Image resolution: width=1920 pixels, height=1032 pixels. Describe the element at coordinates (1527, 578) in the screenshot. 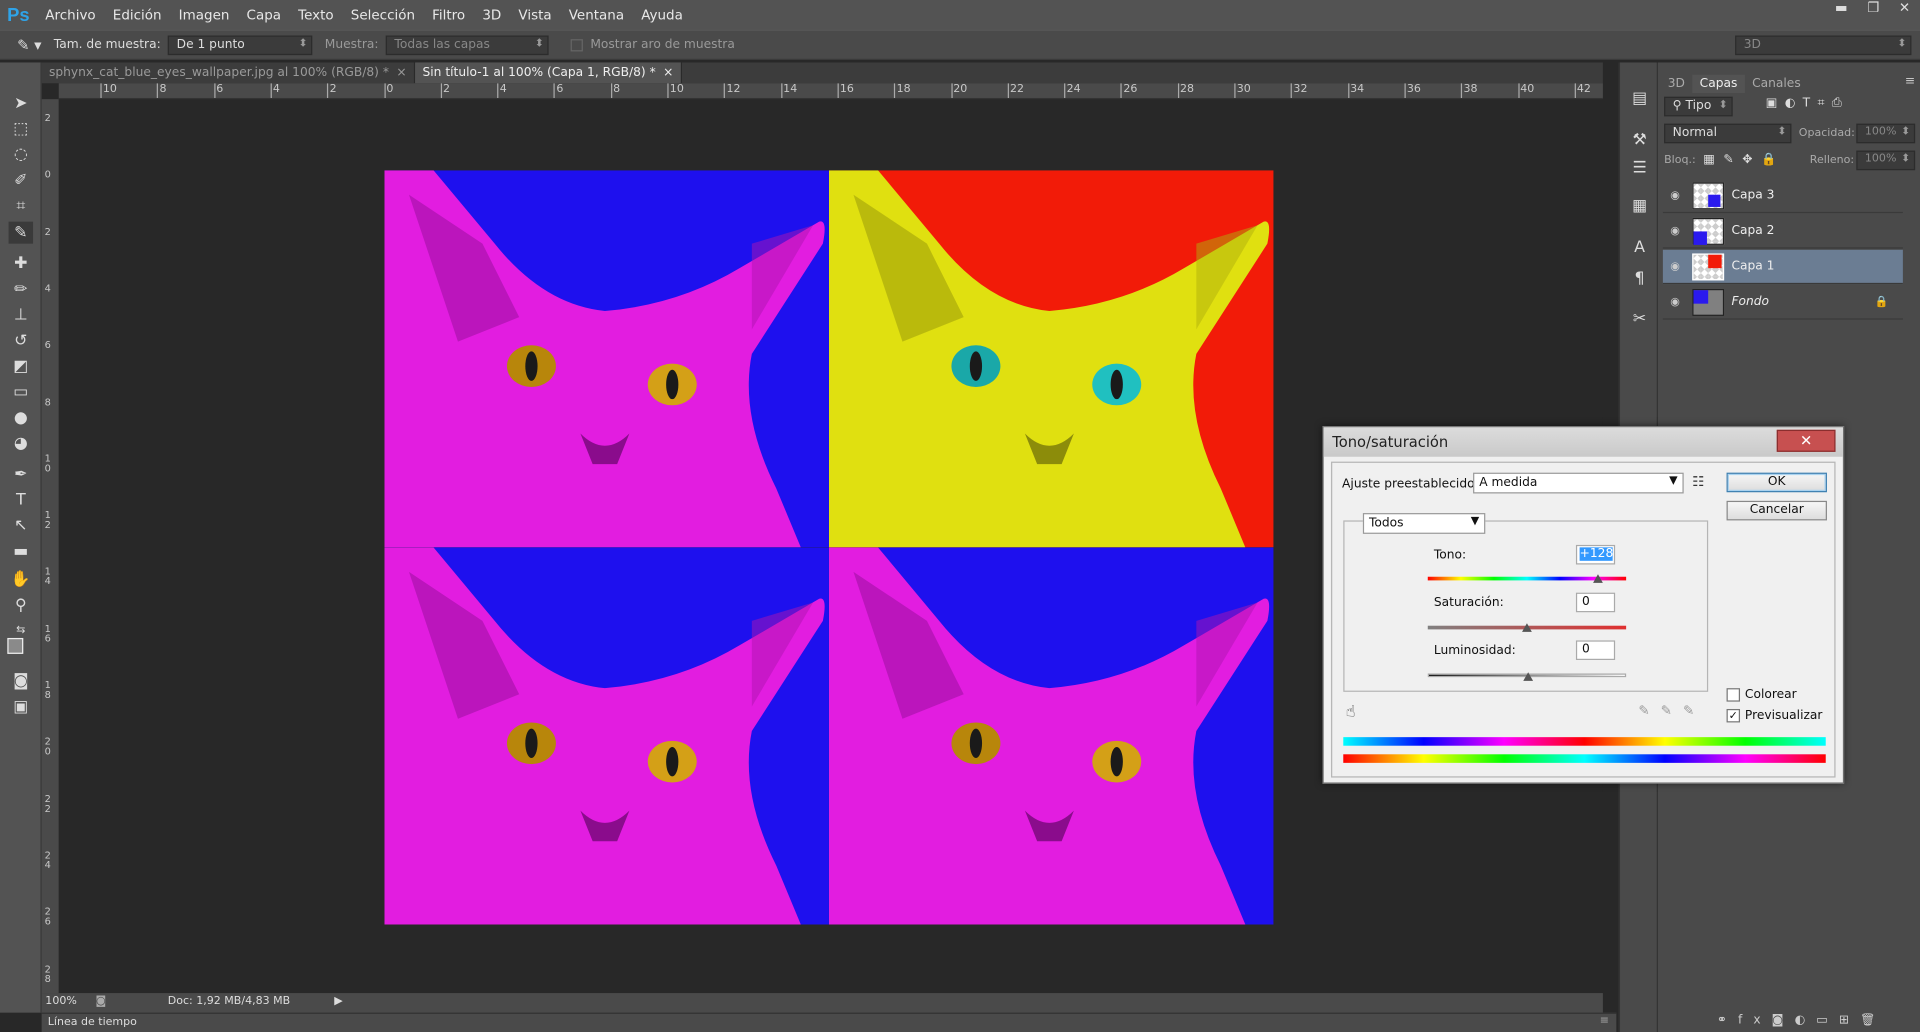

I see `hue-slider` at that location.